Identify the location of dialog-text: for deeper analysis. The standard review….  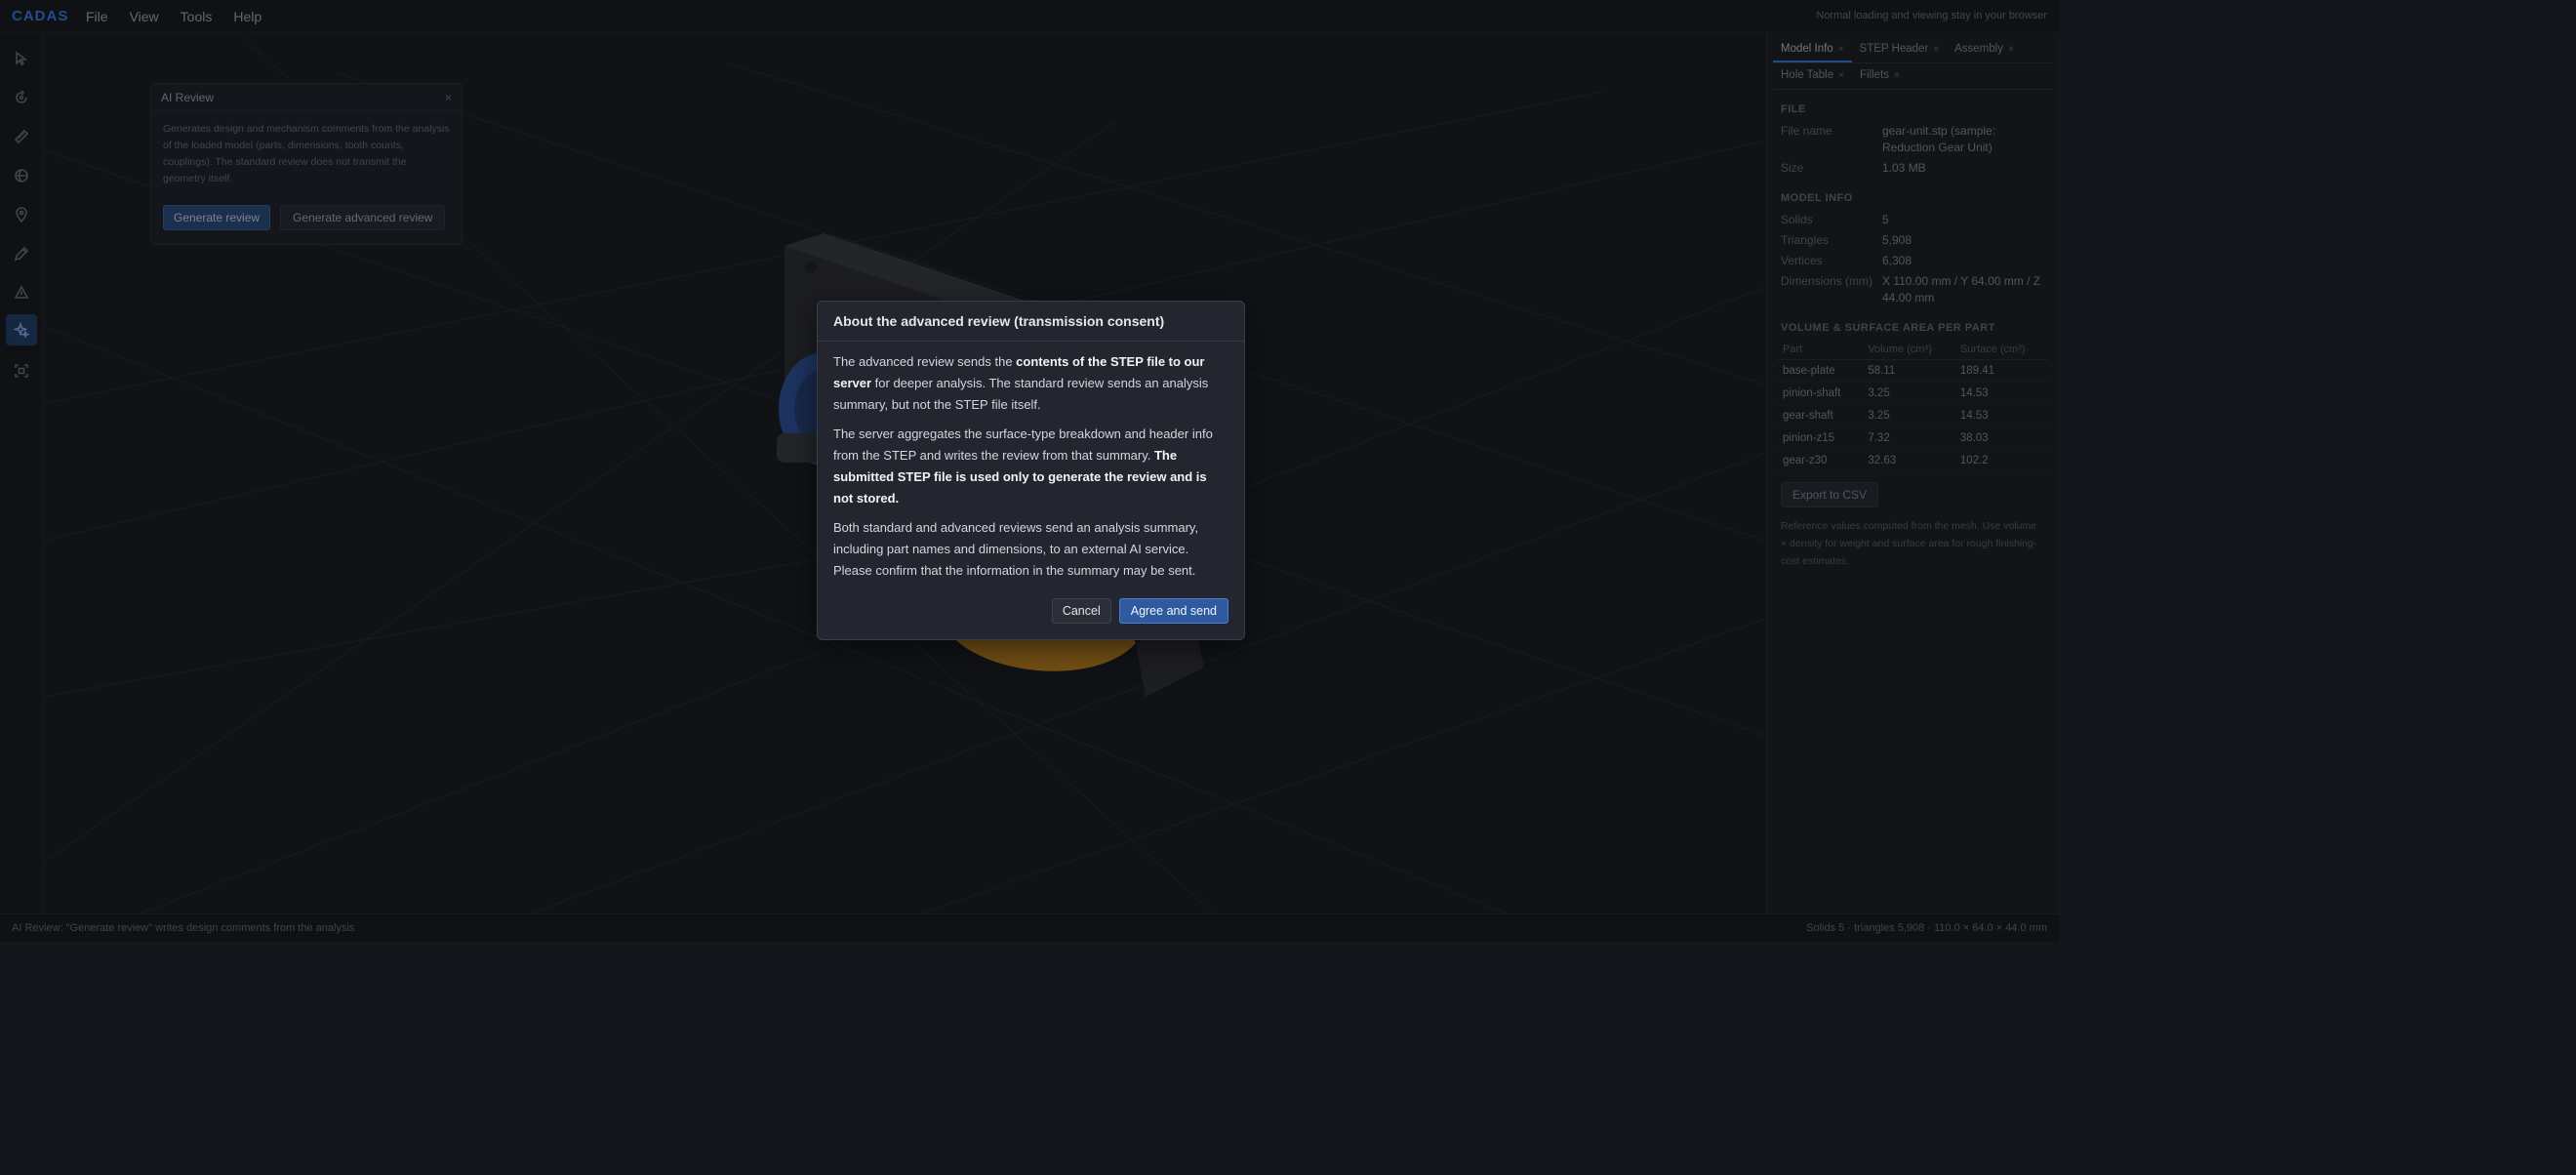
(1021, 394).